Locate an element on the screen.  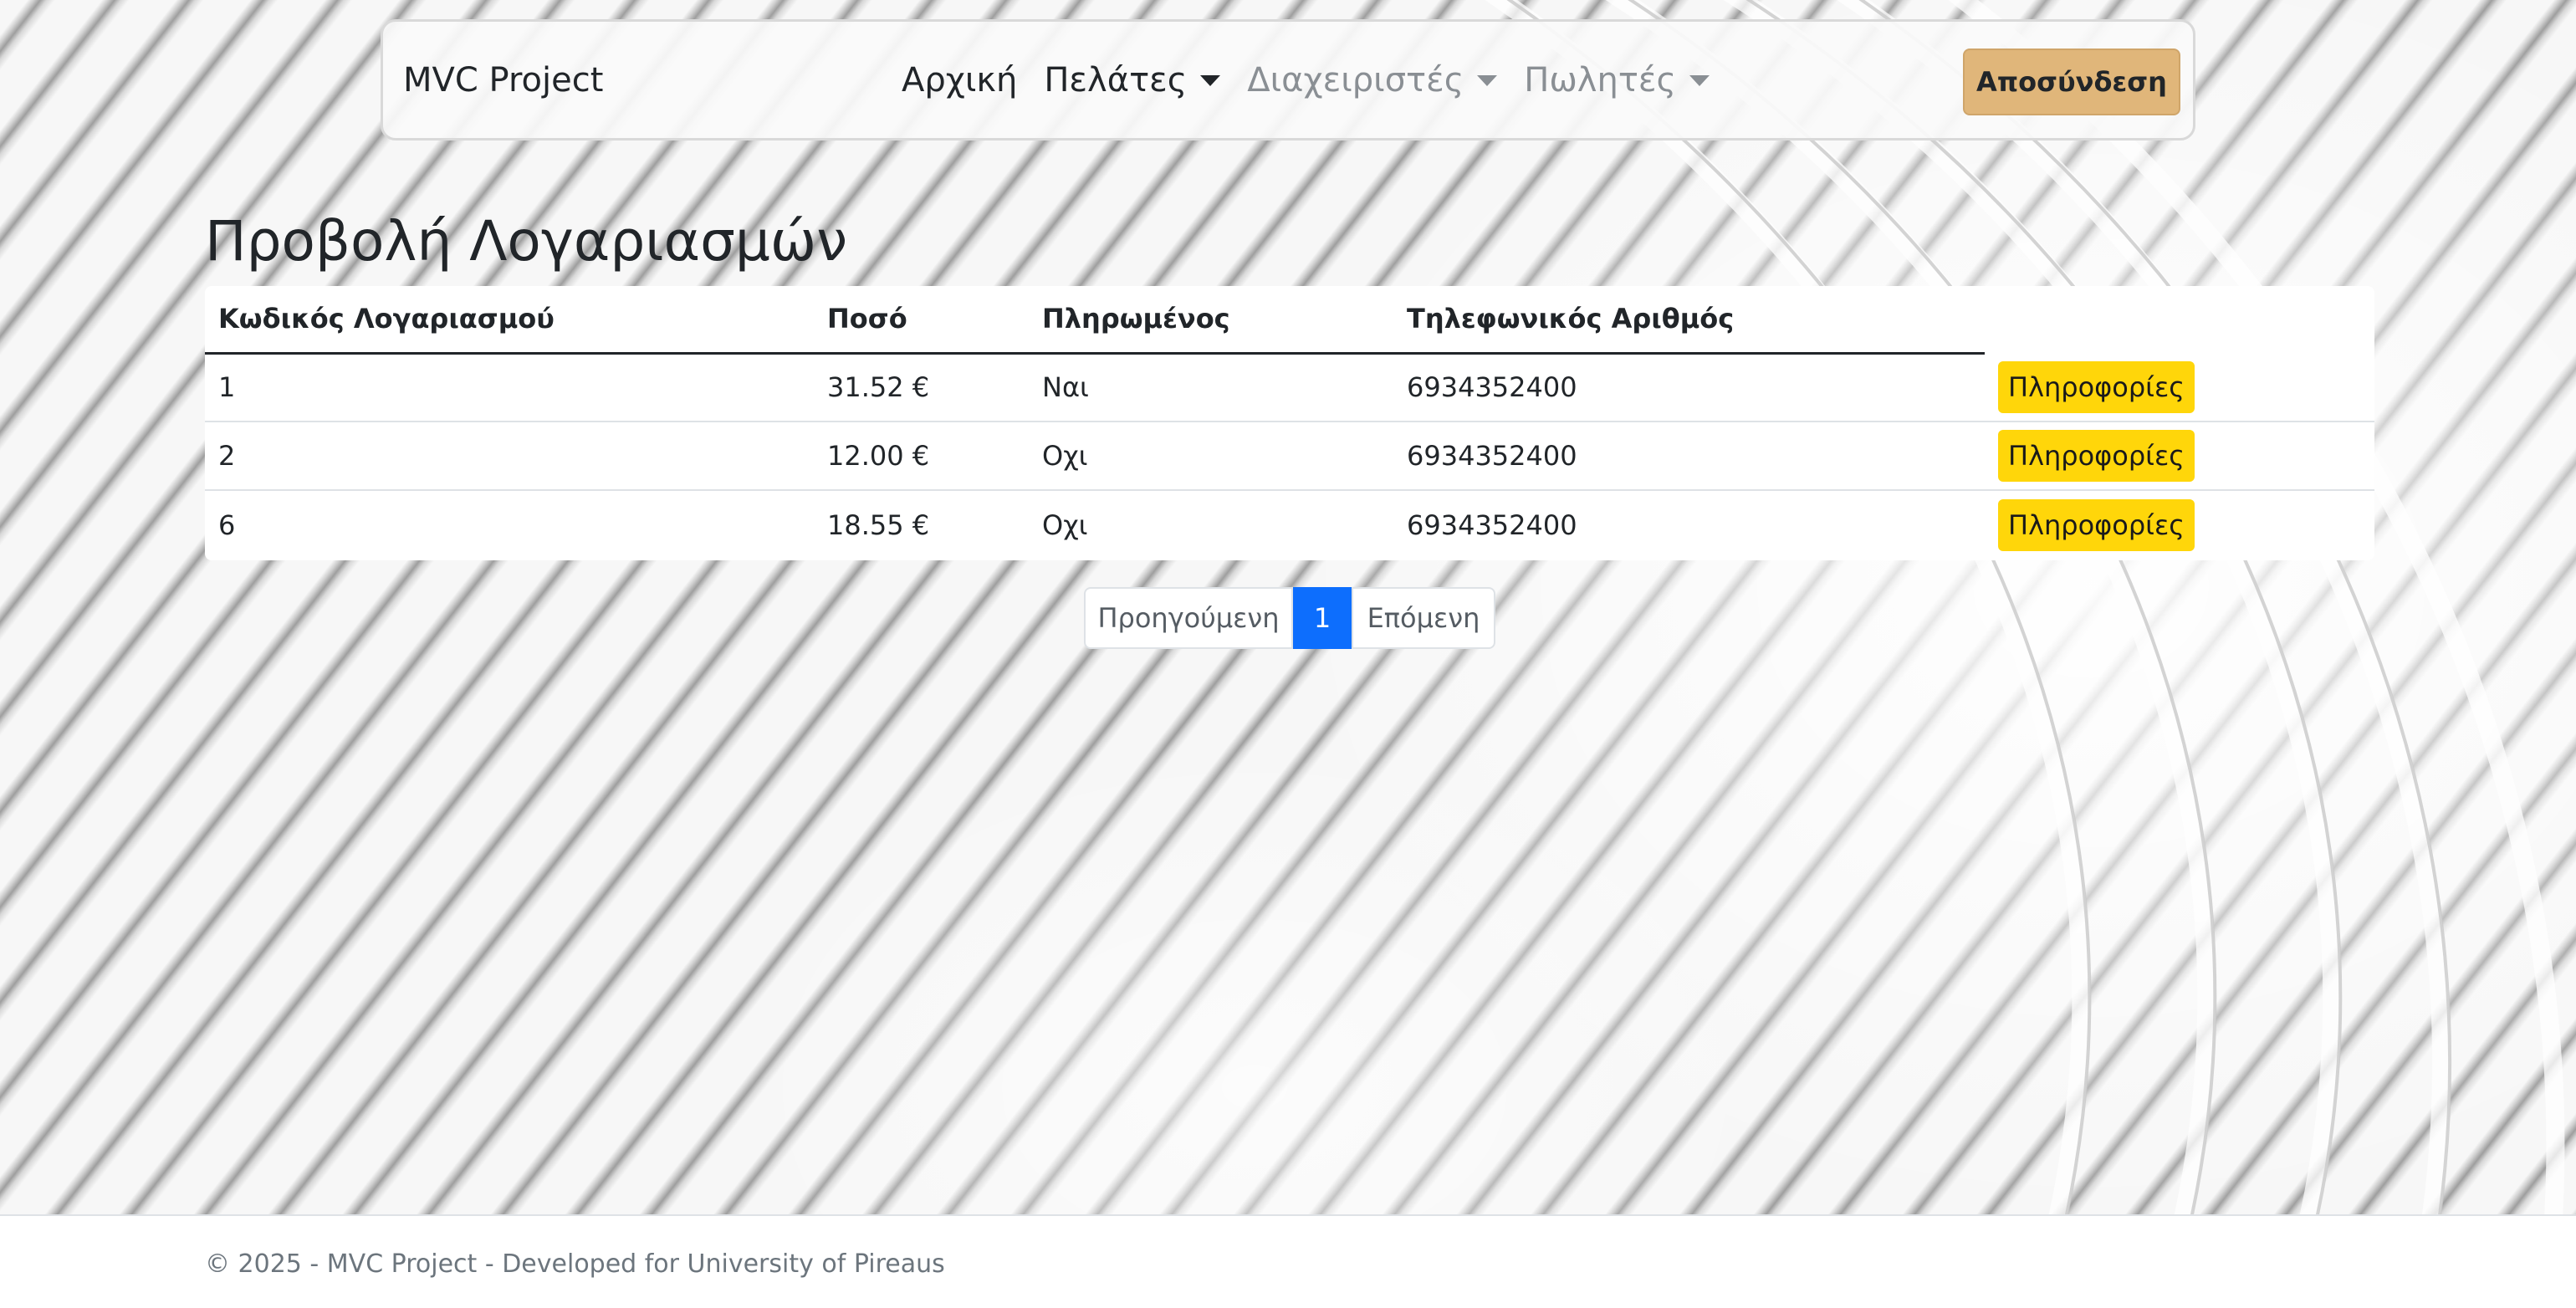
cell-amount: 12.00 € is located at coordinates (921, 456).